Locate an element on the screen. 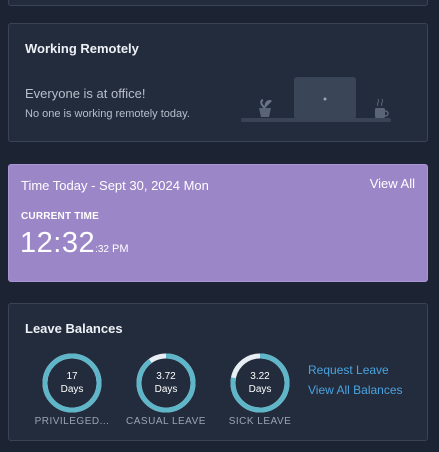  request-leave-link: Request Leave is located at coordinates (348, 370).